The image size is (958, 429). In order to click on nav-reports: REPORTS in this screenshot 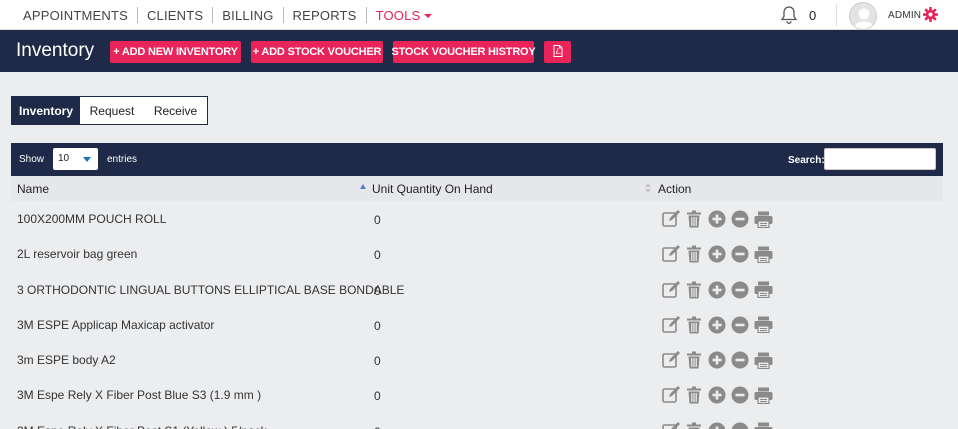, I will do `click(325, 15)`.